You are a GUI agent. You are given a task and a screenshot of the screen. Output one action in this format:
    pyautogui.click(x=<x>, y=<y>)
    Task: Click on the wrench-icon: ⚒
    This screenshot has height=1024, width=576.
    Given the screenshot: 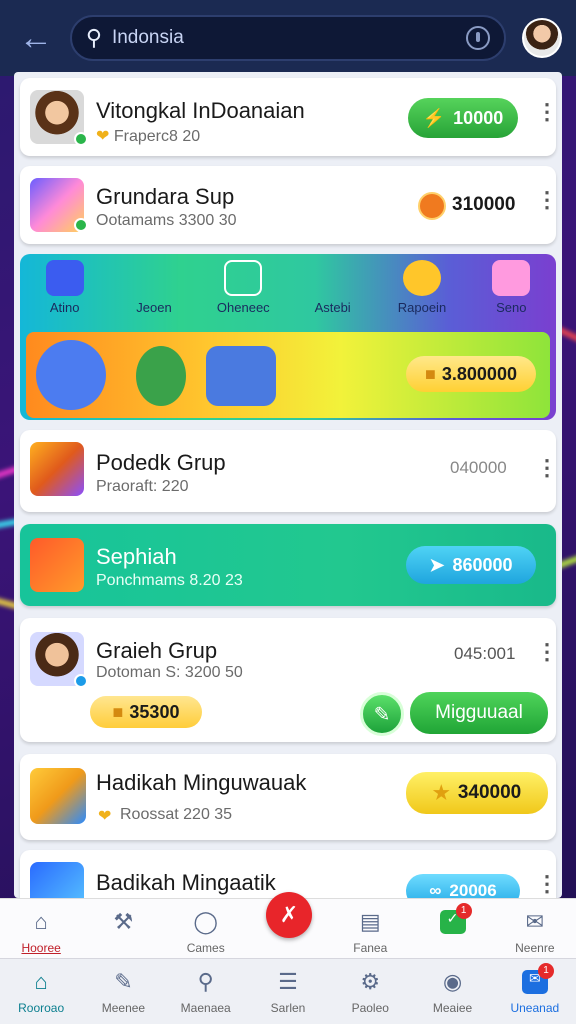 What is the action you would take?
    pyautogui.click(x=123, y=921)
    